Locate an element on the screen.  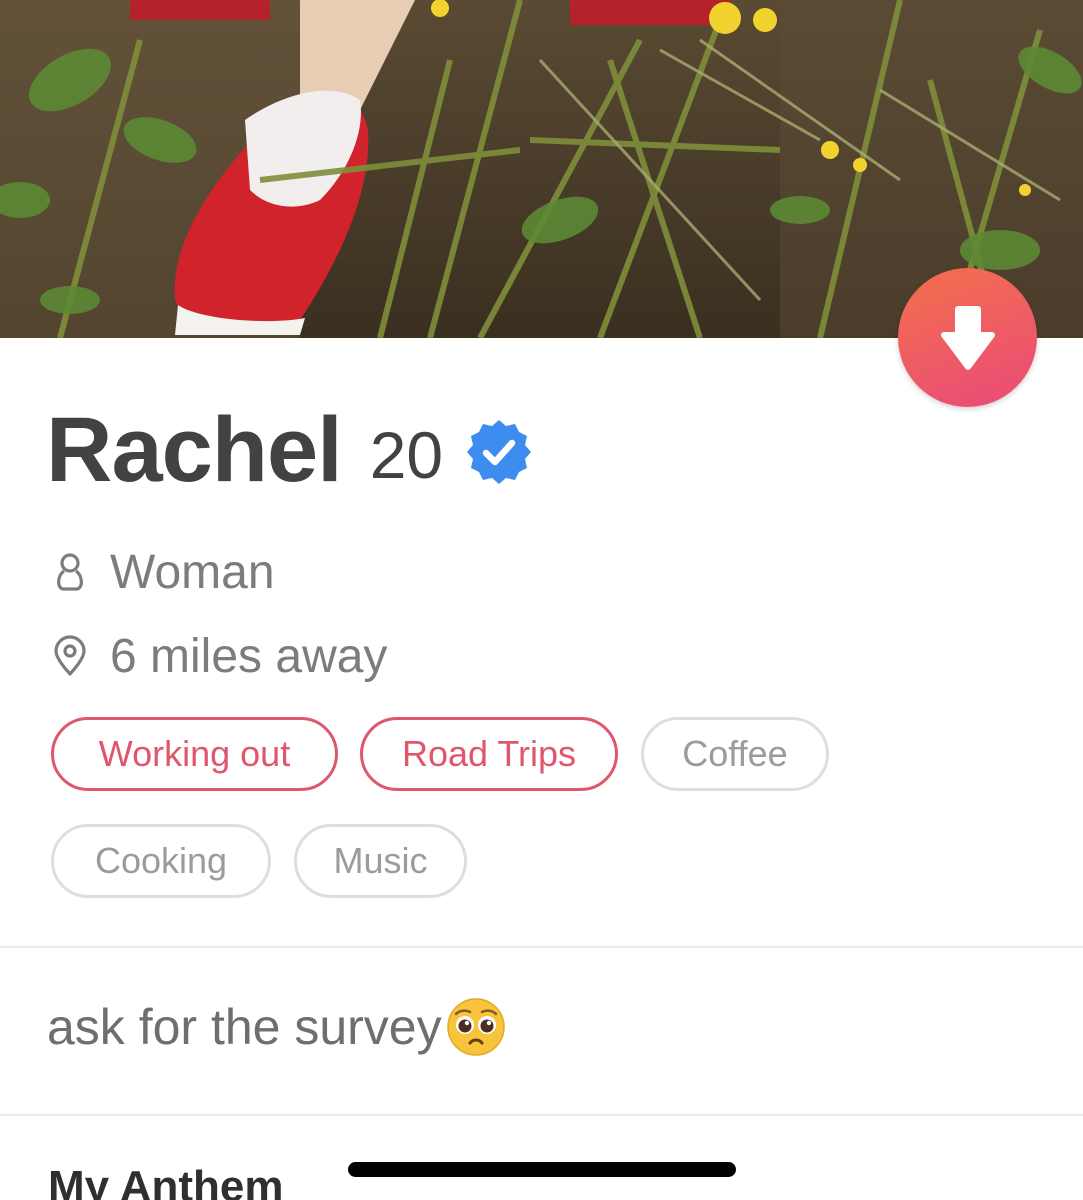
arrow-down-icon is located at coordinates (967, 337).